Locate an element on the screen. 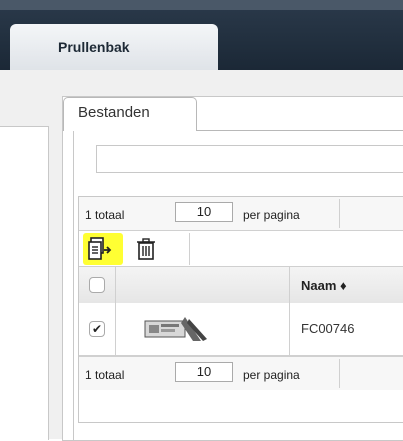  select-all-checkbox is located at coordinates (97, 285).